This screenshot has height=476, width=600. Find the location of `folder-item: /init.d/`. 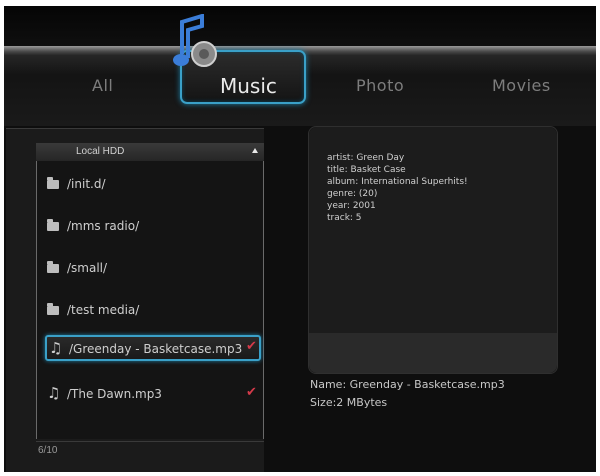

folder-item: /init.d/ is located at coordinates (153, 184).